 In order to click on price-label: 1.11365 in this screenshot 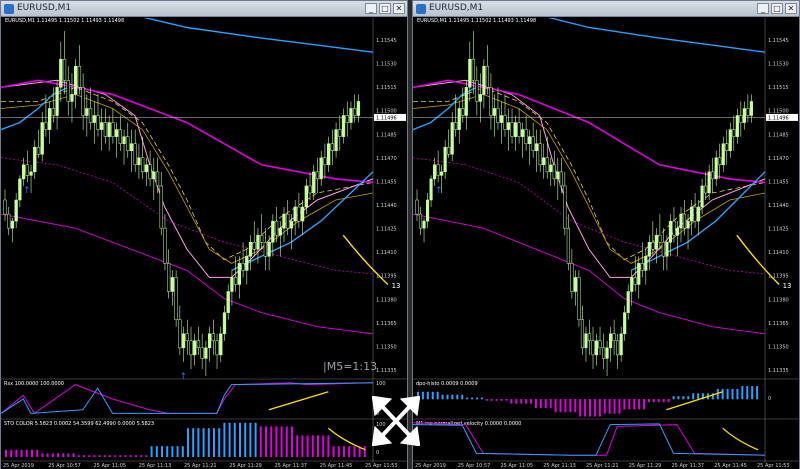, I will do `click(778, 324)`.